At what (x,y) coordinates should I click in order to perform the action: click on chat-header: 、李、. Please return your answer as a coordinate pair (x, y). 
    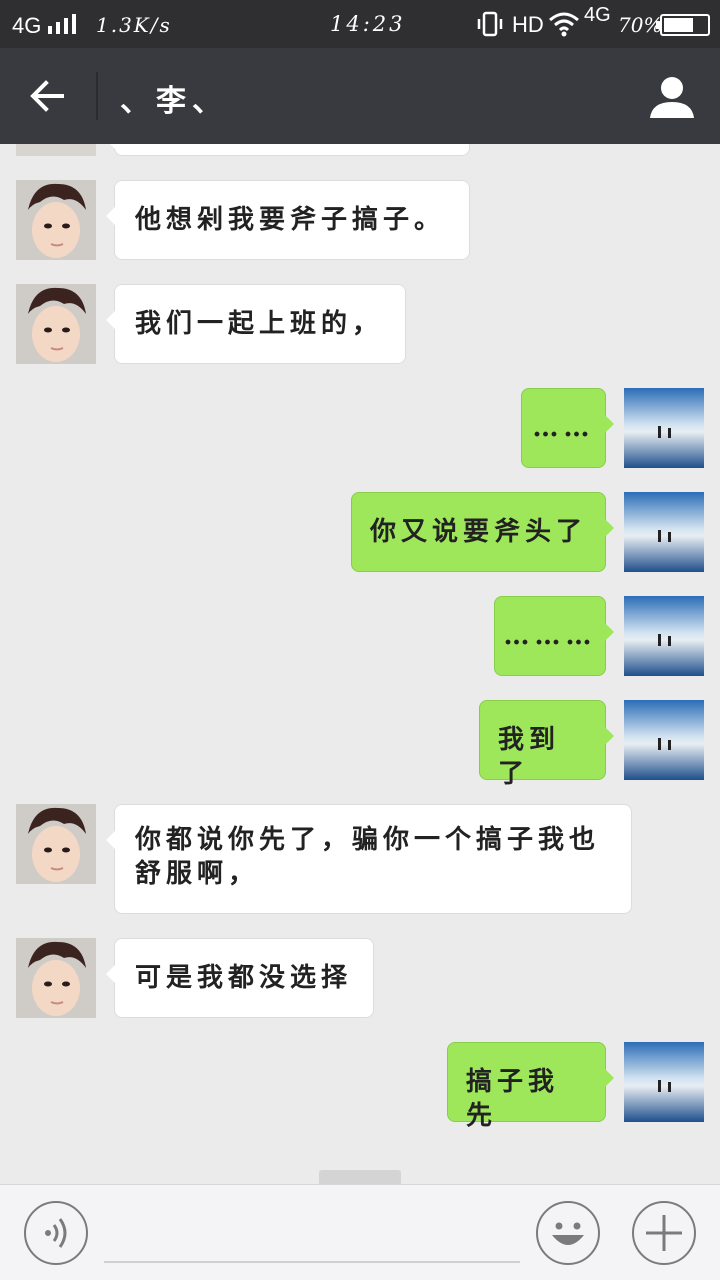
    Looking at the image, I should click on (360, 96).